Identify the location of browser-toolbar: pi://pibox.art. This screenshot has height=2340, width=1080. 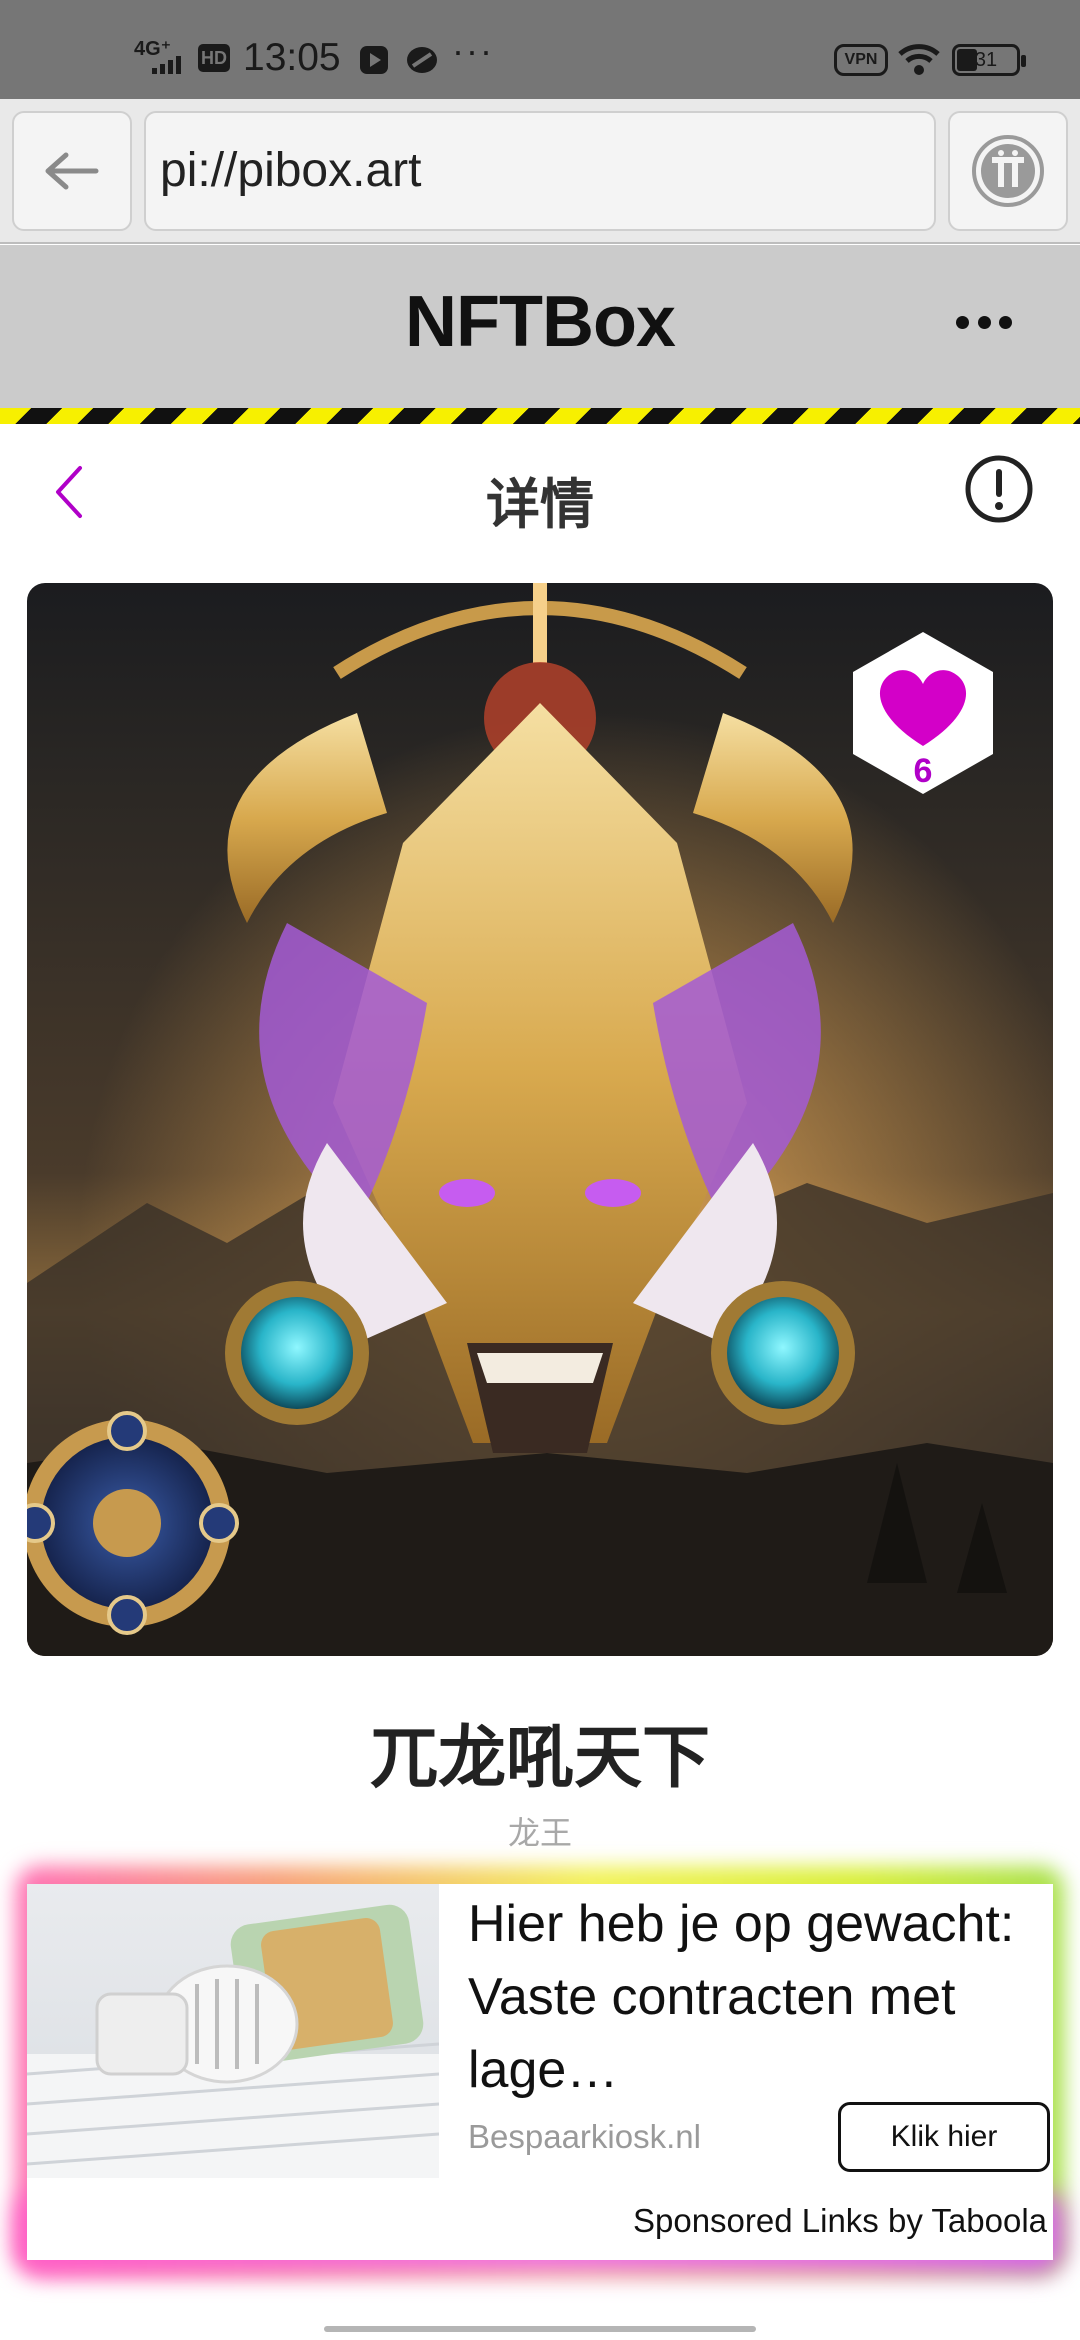
(540, 171).